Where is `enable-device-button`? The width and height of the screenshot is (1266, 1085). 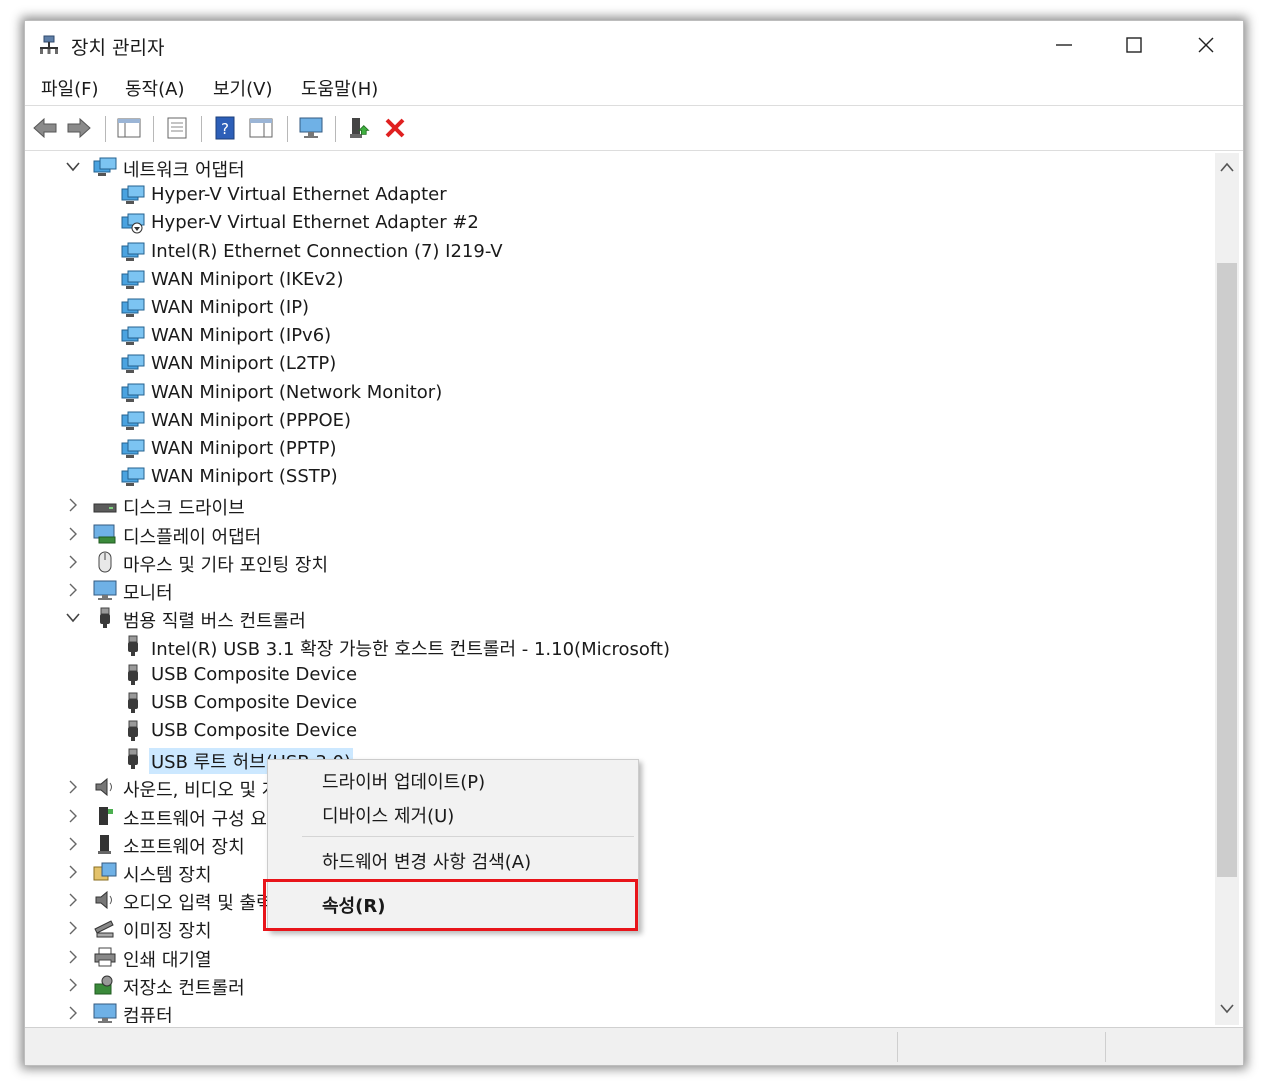 enable-device-button is located at coordinates (359, 128).